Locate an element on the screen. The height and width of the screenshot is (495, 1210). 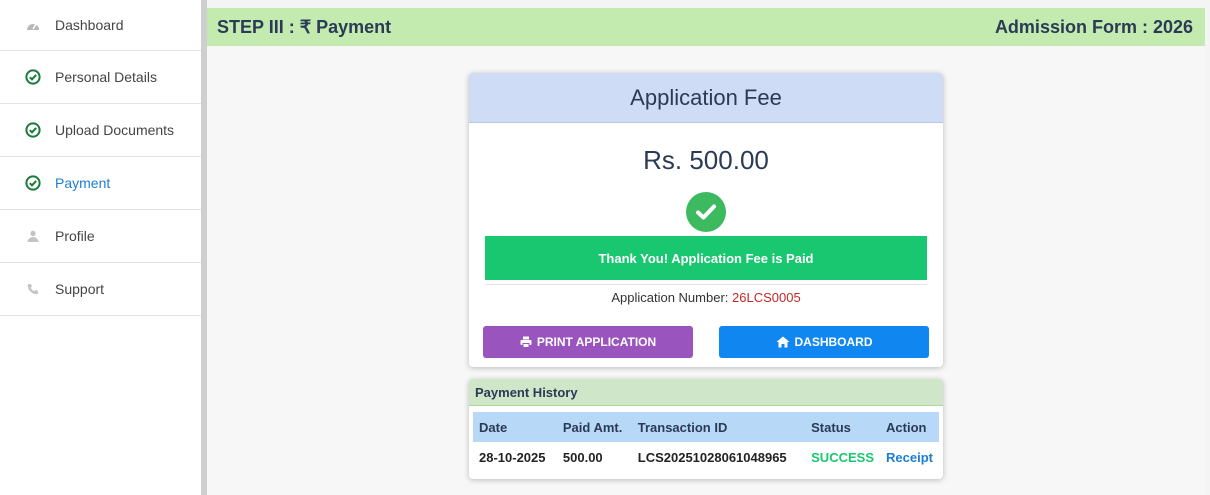
application-number-label: Application Number: is located at coordinates (671, 297).